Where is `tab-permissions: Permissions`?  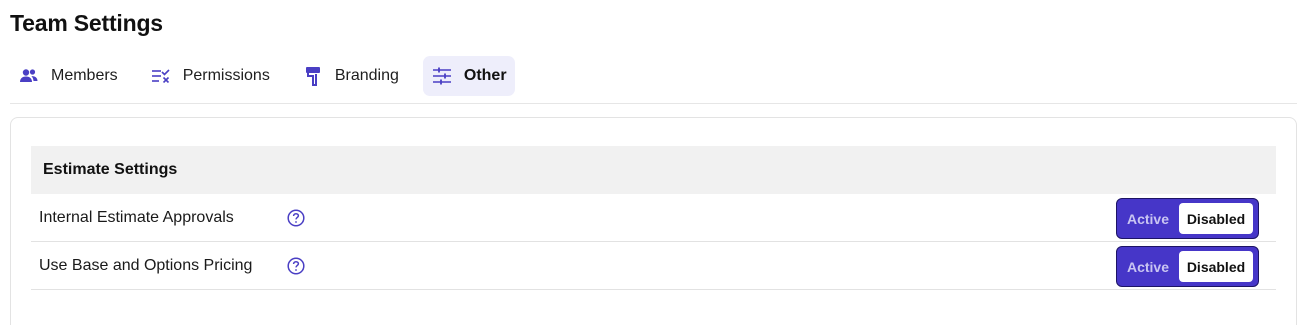 tab-permissions: Permissions is located at coordinates (210, 76).